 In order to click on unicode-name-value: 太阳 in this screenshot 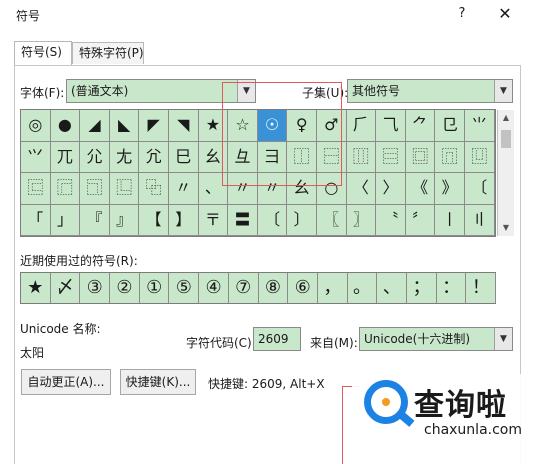, I will do `click(32, 353)`.